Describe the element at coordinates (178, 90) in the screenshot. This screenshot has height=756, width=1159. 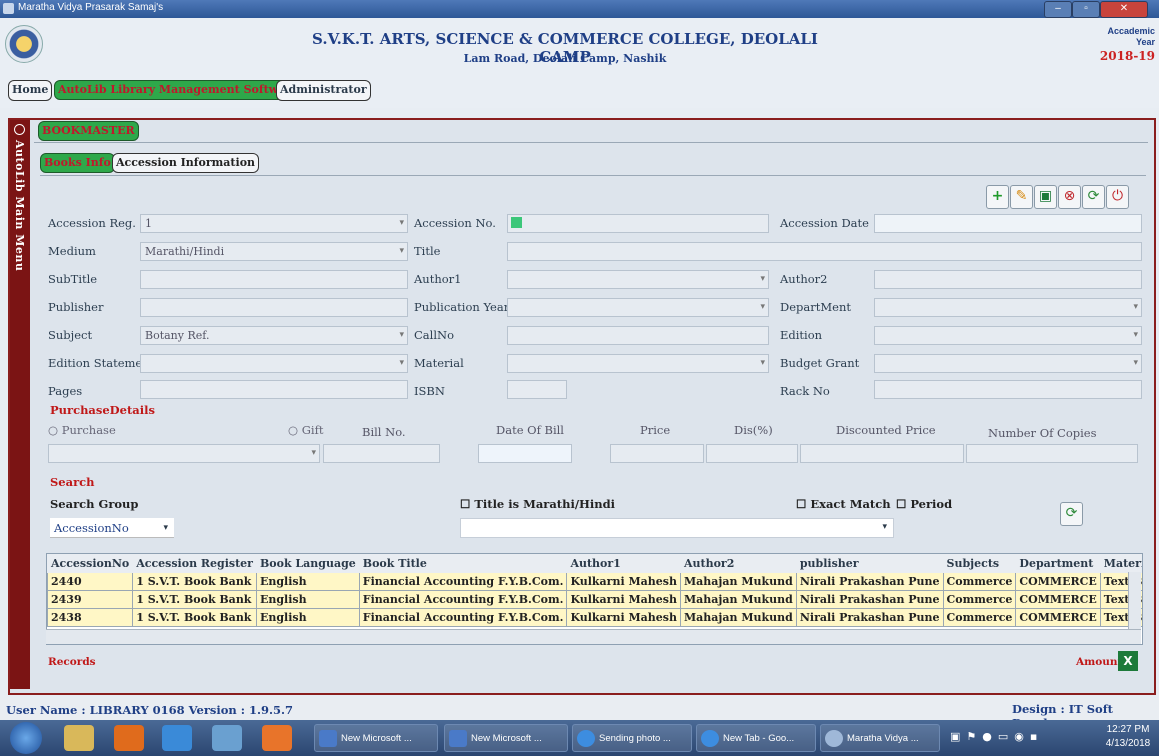
I see `nav-autolib-tab: AutoLib Library Management Software` at that location.